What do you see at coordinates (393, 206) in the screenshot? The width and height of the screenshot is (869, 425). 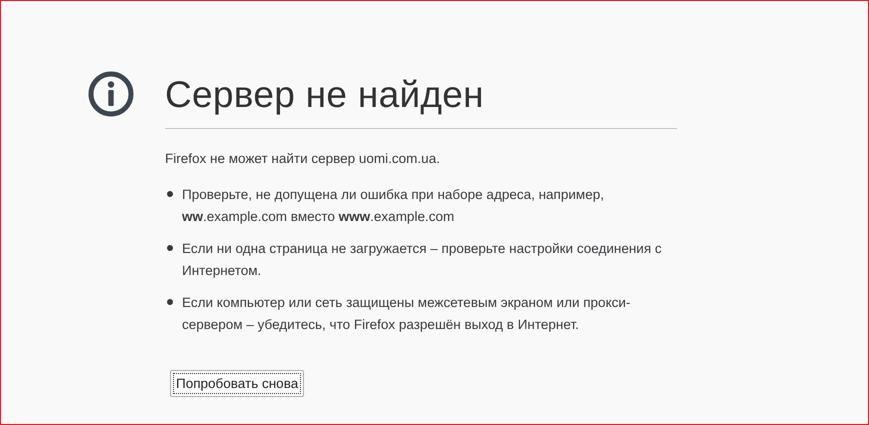 I see `tip-text: Проверьте, не допущена ли ошибка при наборе адреса, например, ww.example.com вместо www.example.com` at bounding box center [393, 206].